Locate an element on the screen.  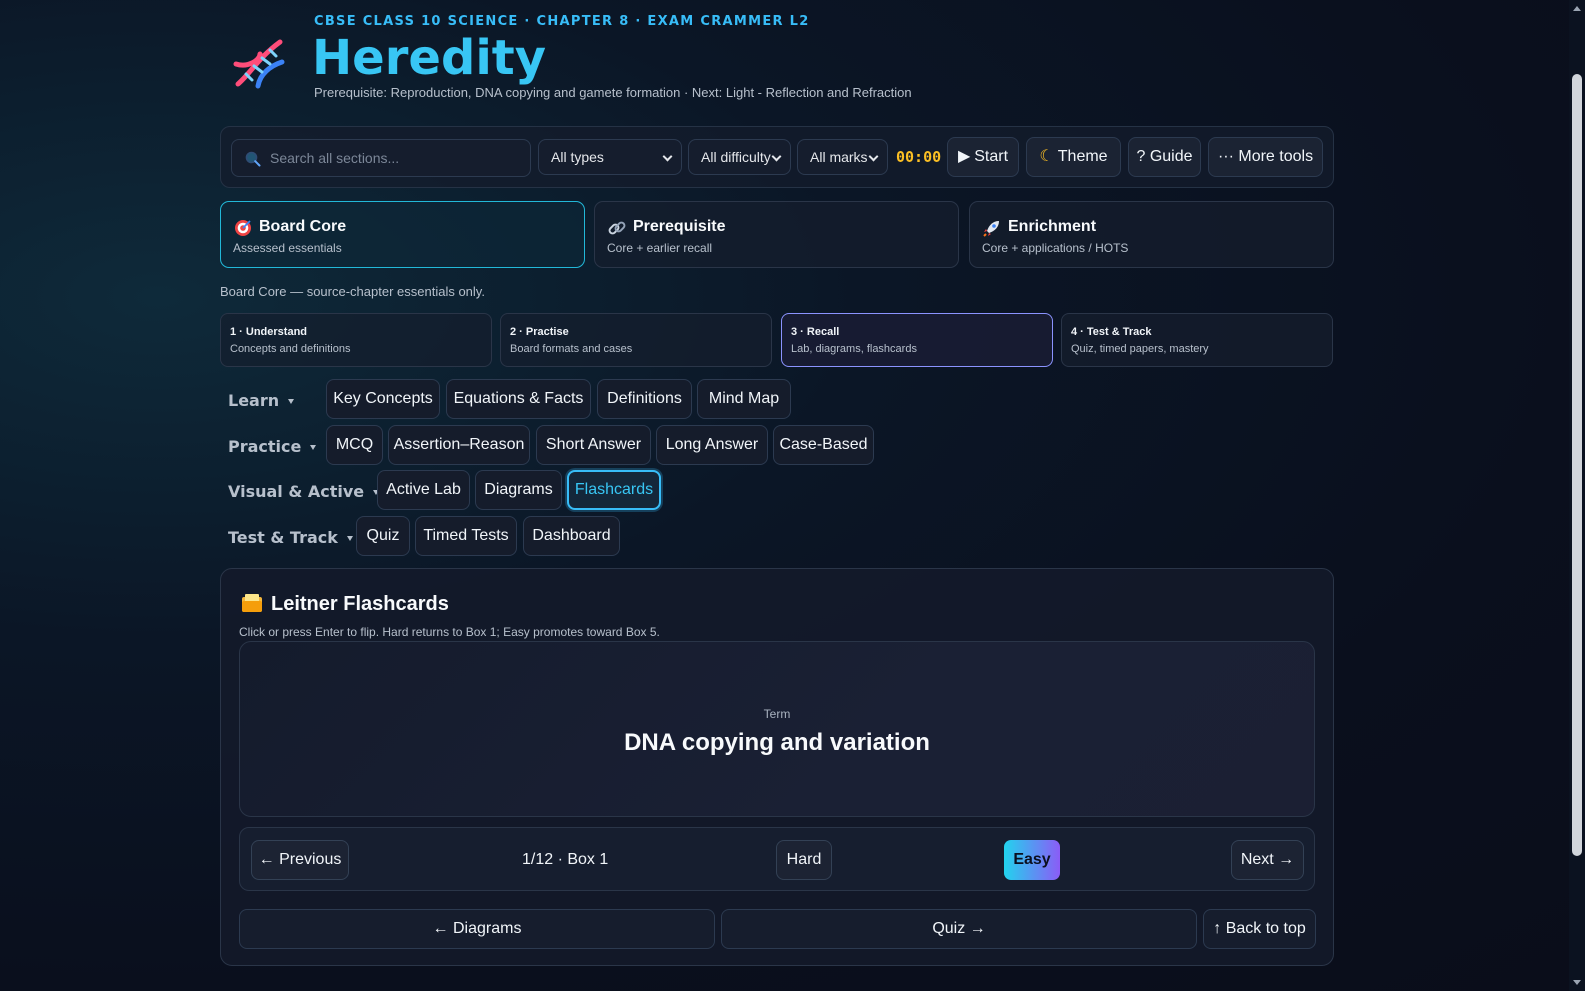
nav-item-definitions: Definitions is located at coordinates (644, 399).